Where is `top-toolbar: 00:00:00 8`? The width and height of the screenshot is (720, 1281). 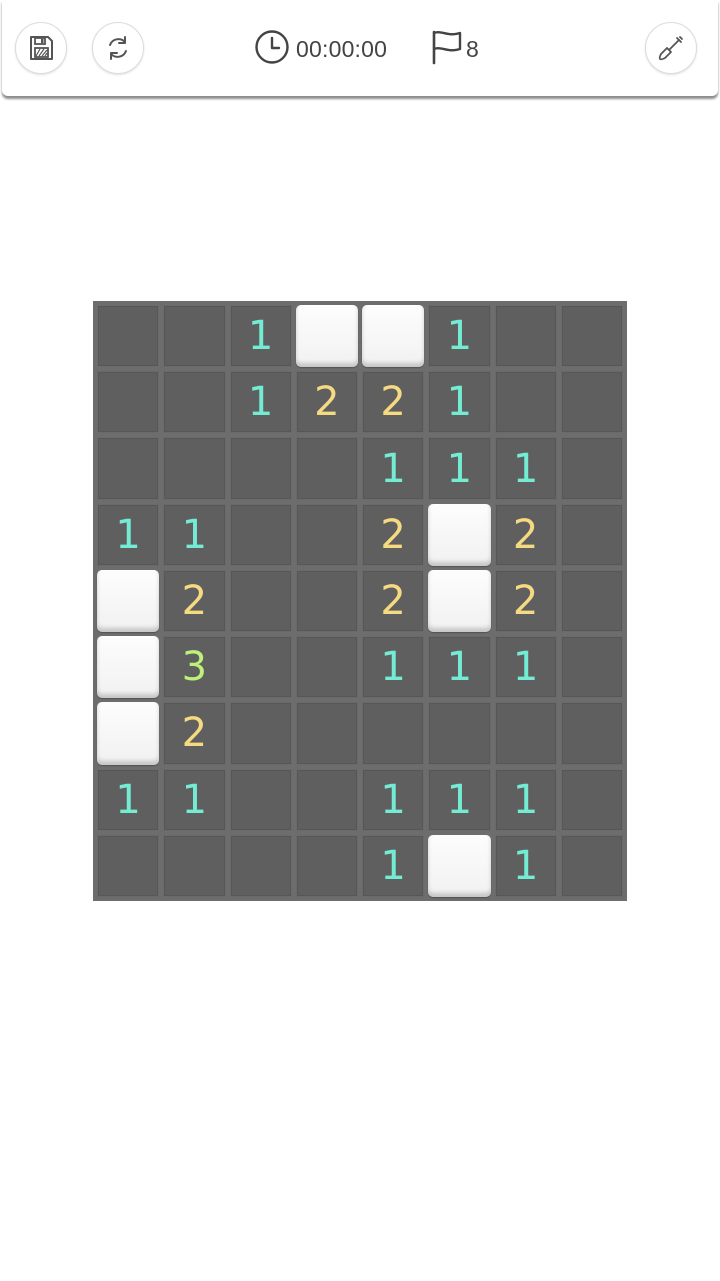 top-toolbar: 00:00:00 8 is located at coordinates (360, 48).